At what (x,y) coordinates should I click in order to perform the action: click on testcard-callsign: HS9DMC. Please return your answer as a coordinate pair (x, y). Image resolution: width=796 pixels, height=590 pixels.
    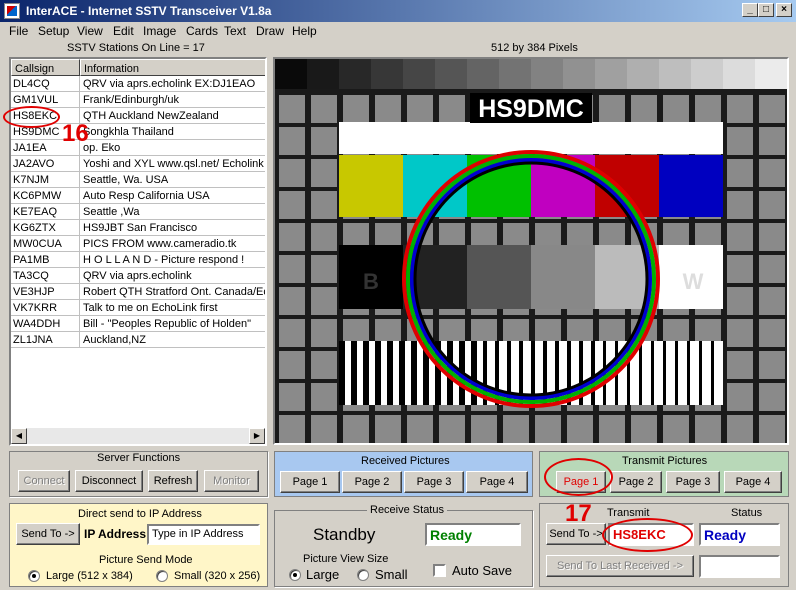
    Looking at the image, I should click on (531, 109).